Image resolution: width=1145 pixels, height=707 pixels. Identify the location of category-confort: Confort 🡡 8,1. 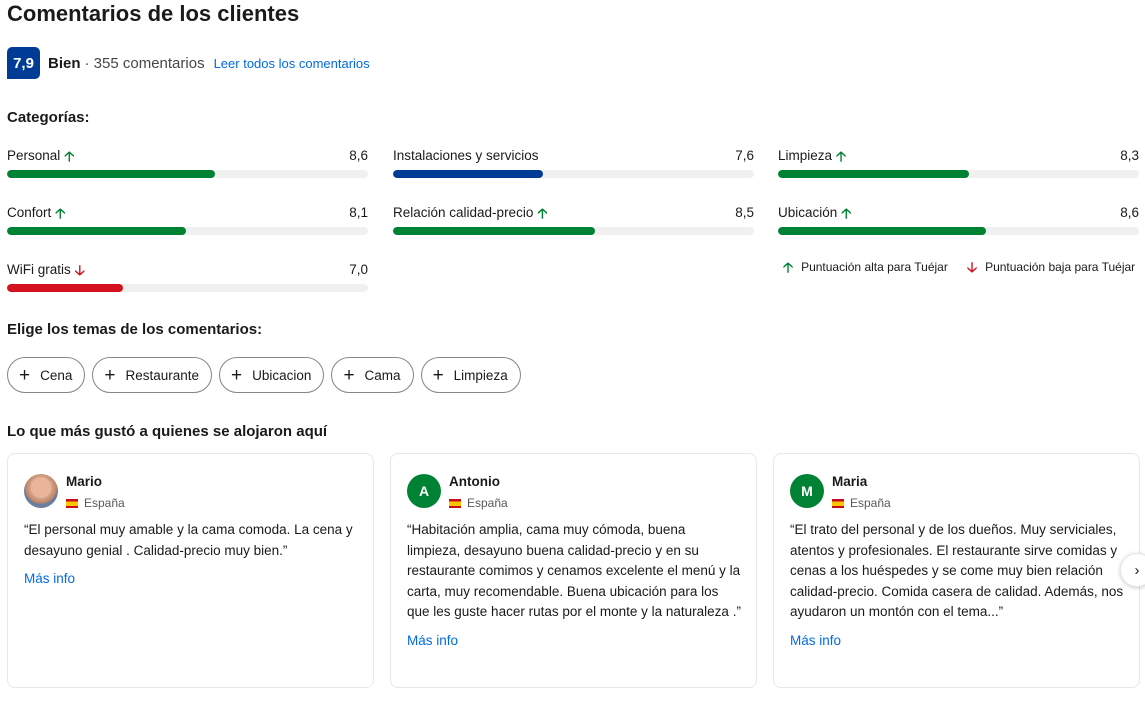
(187, 225).